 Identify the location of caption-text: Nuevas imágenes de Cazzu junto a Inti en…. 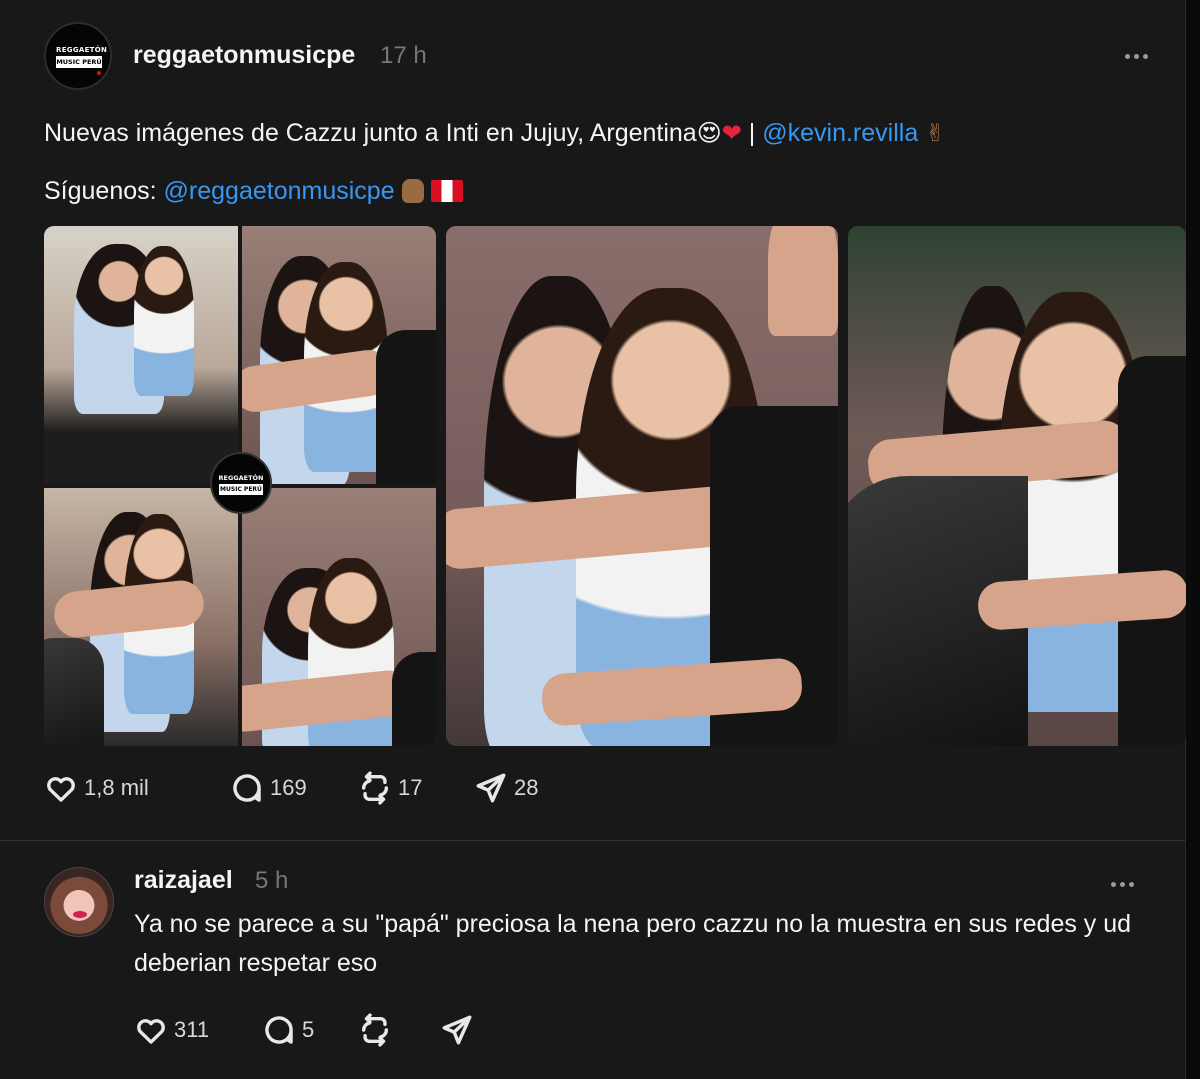
(370, 133).